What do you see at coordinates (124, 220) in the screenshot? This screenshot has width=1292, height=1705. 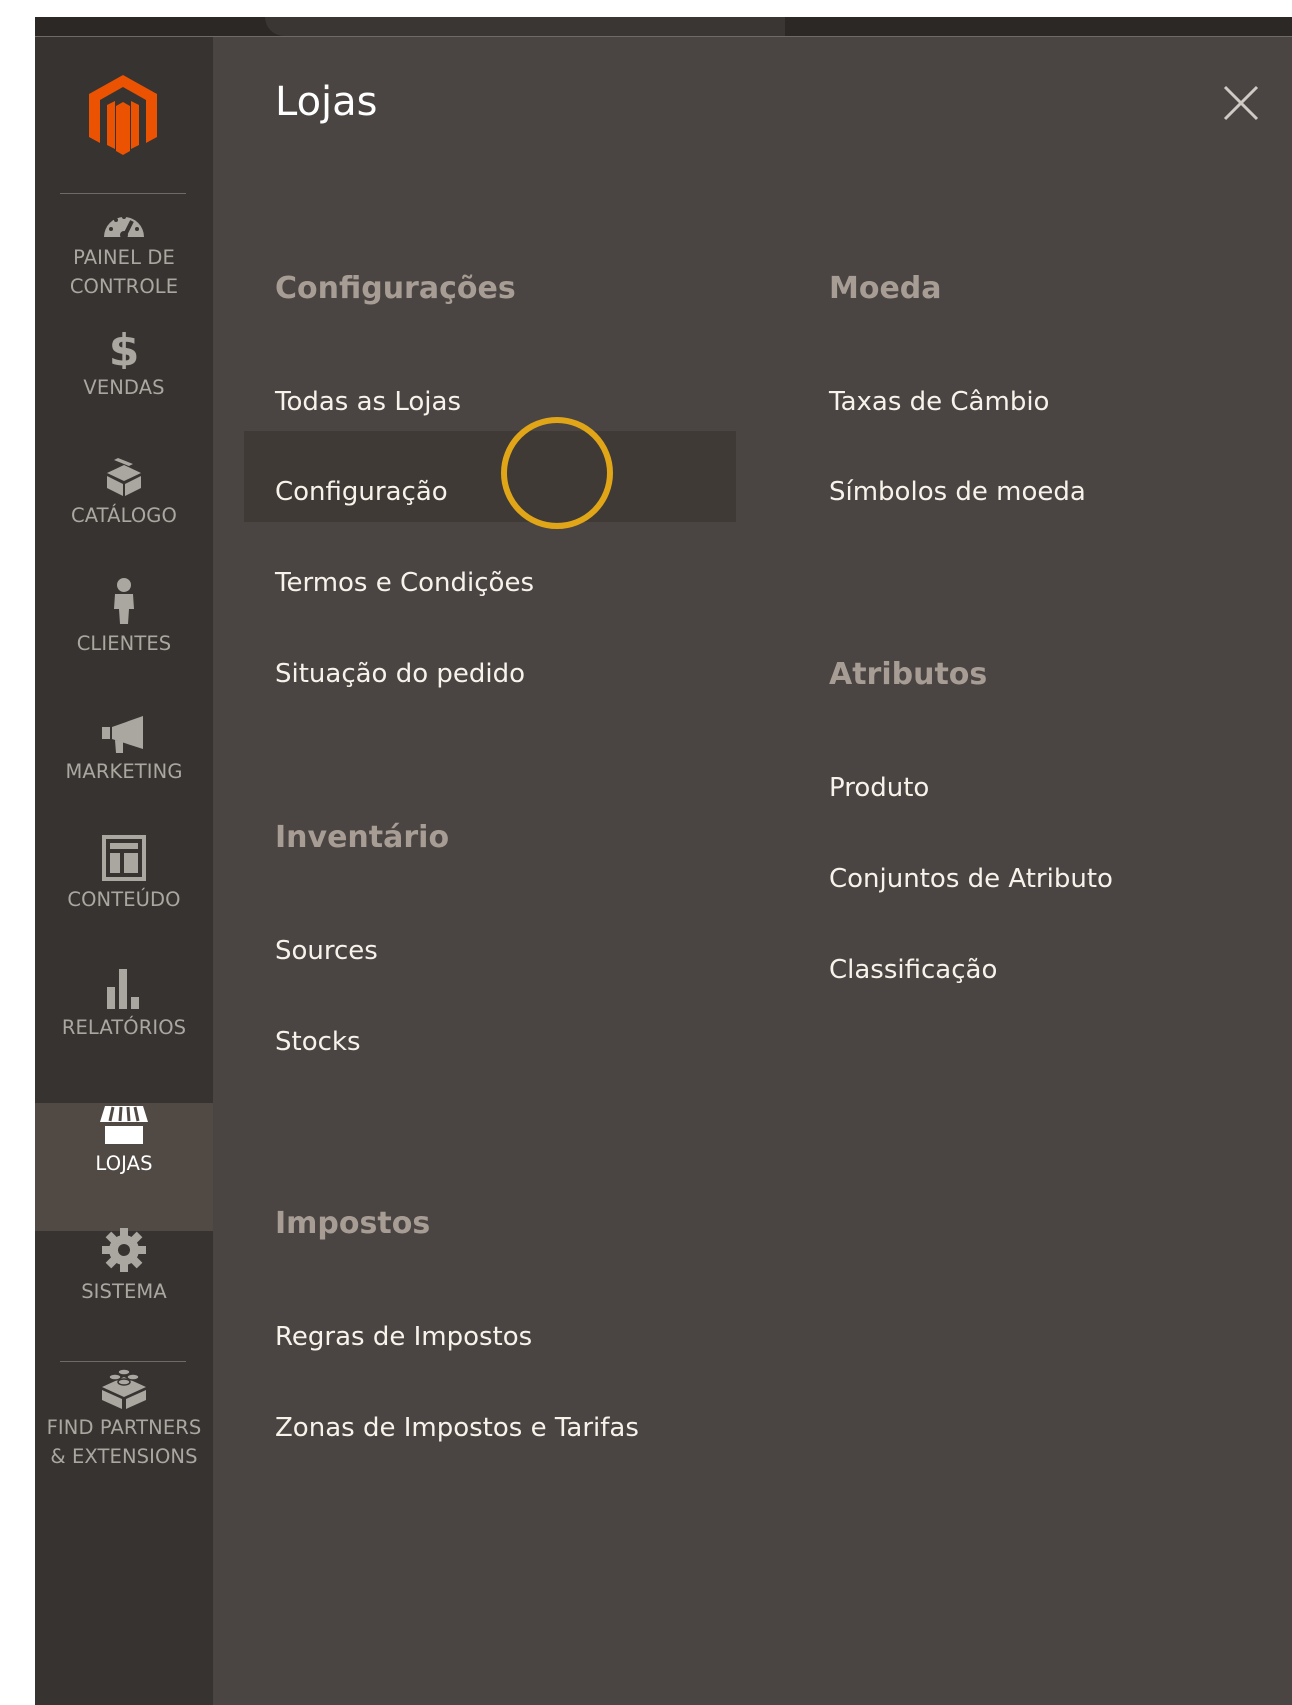 I see `dashboard-icon` at bounding box center [124, 220].